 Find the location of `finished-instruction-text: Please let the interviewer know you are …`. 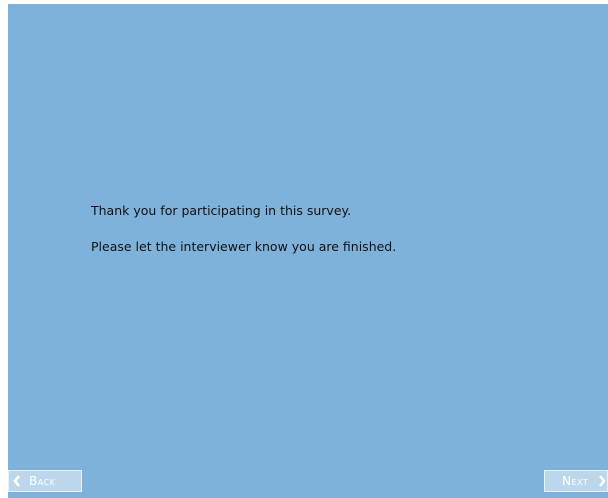

finished-instruction-text: Please let the interviewer know you are … is located at coordinates (244, 246).